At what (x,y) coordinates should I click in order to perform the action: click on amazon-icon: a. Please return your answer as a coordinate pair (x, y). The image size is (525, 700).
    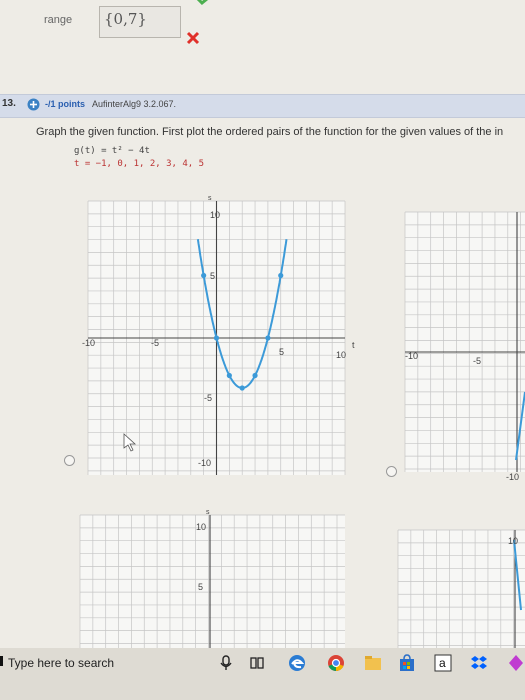
    Looking at the image, I should click on (443, 663).